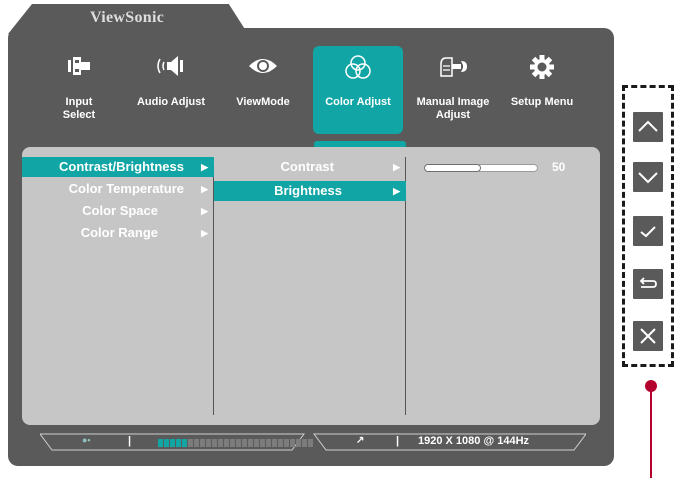 Image resolution: width=681 pixels, height=481 pixels. I want to click on volume-level-bar, so click(235, 443).